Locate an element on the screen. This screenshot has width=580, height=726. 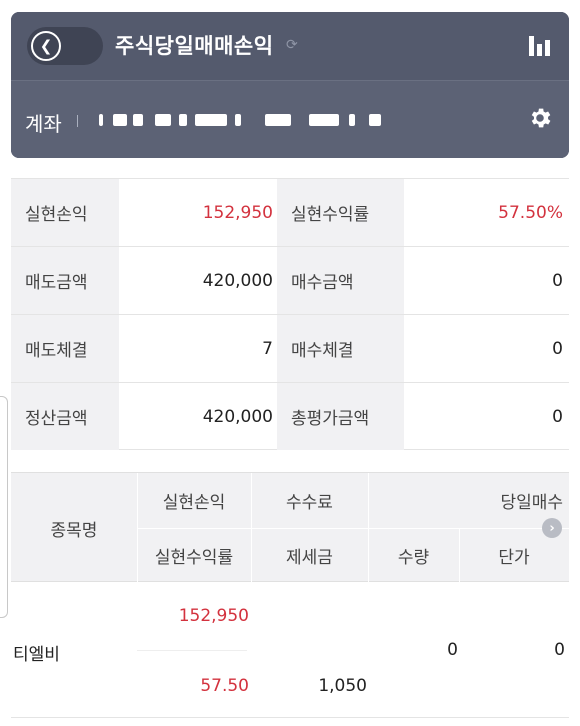
summary-label: 실현수익률 is located at coordinates (340, 212).